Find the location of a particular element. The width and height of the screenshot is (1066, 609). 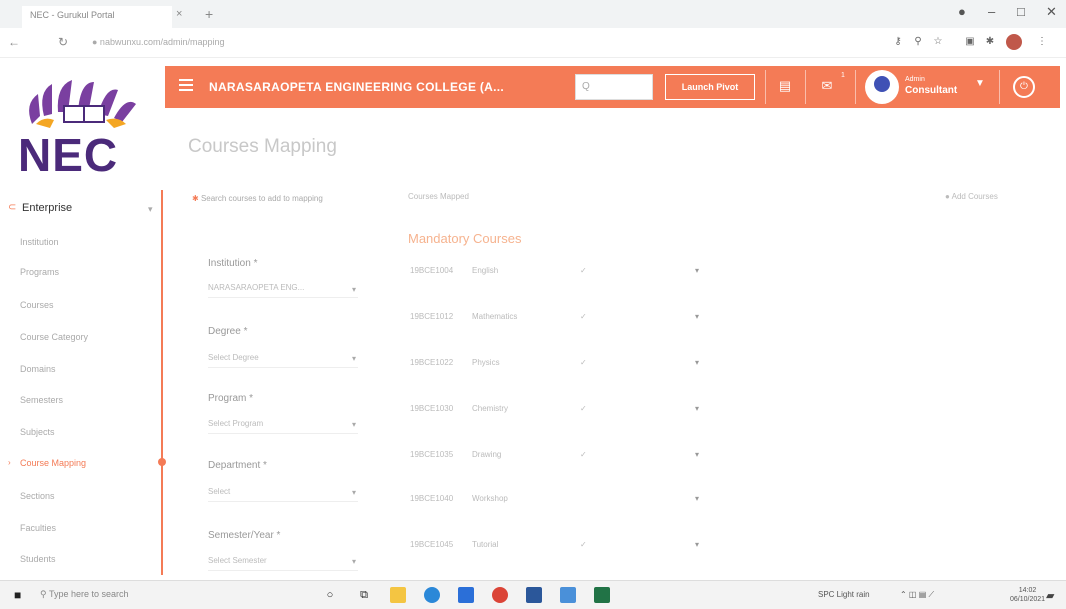

user-avatar is located at coordinates (882, 87).